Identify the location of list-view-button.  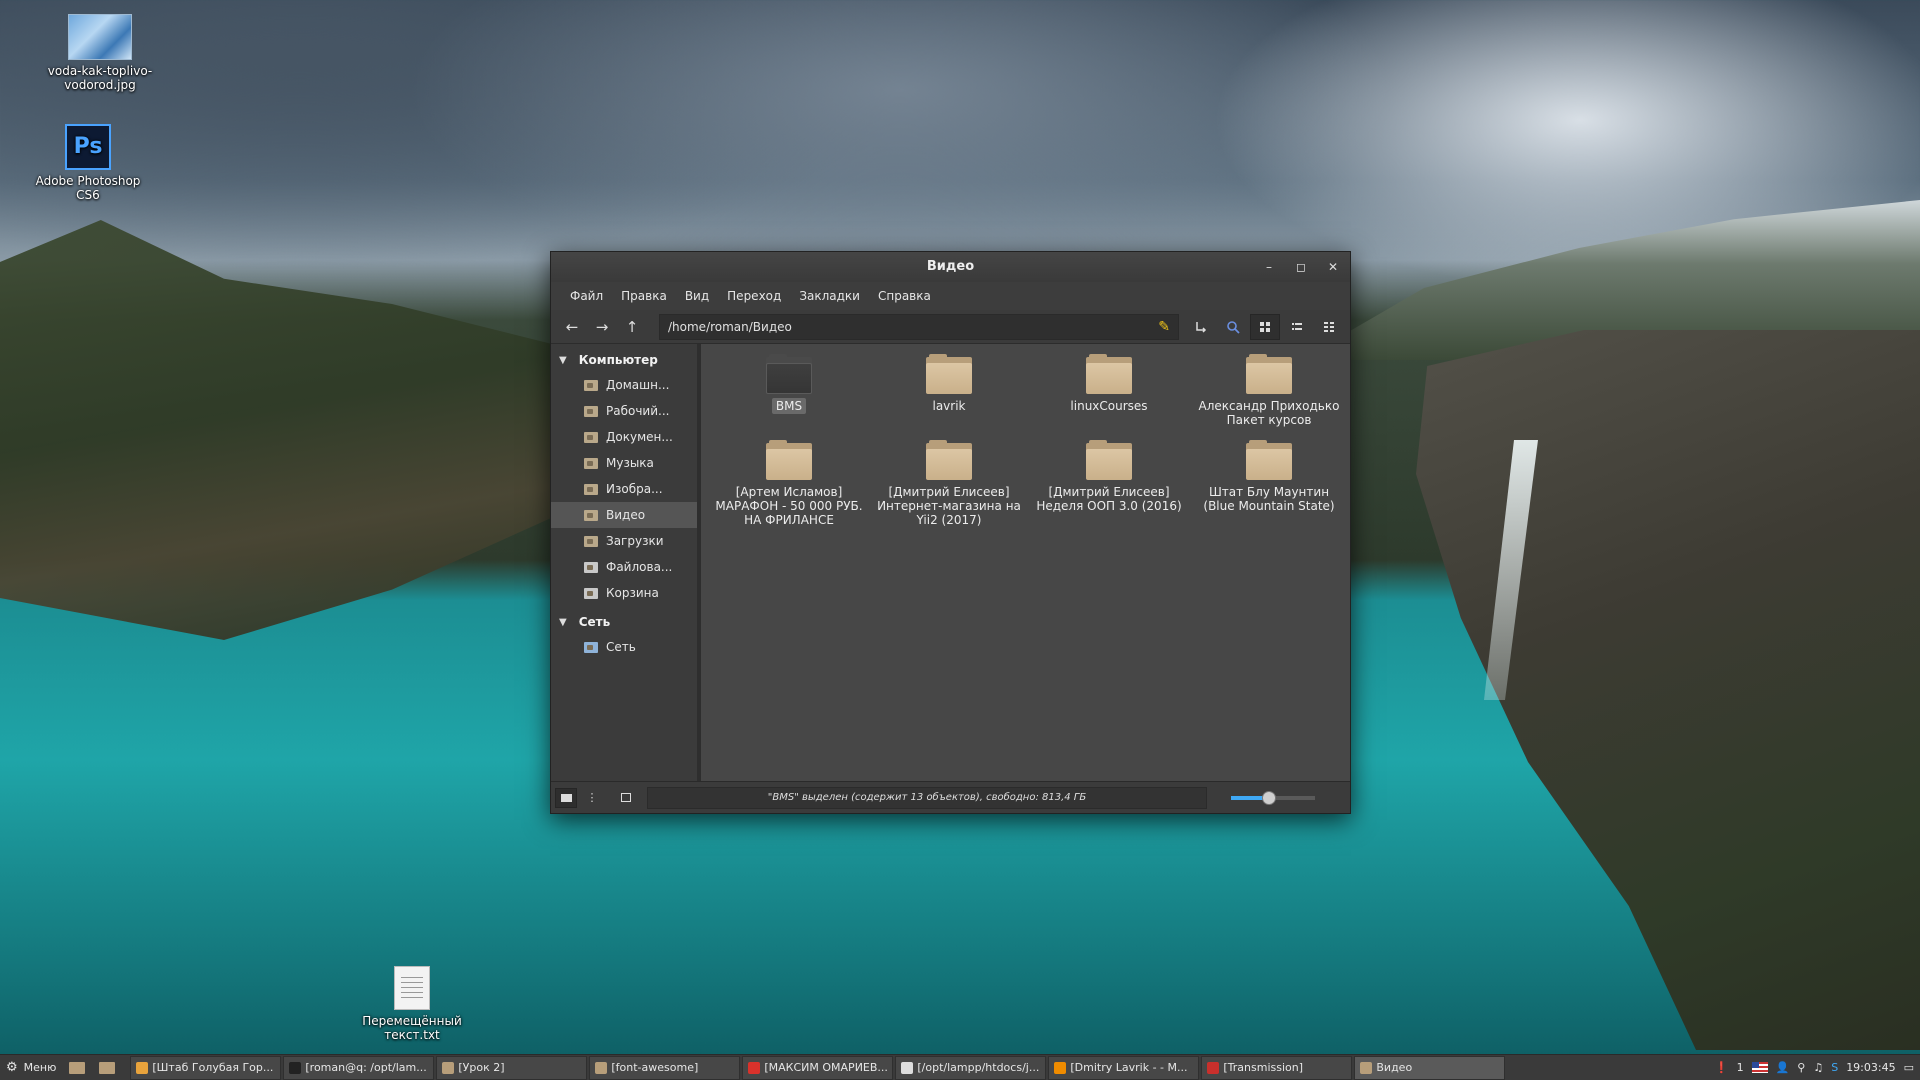
(1297, 327).